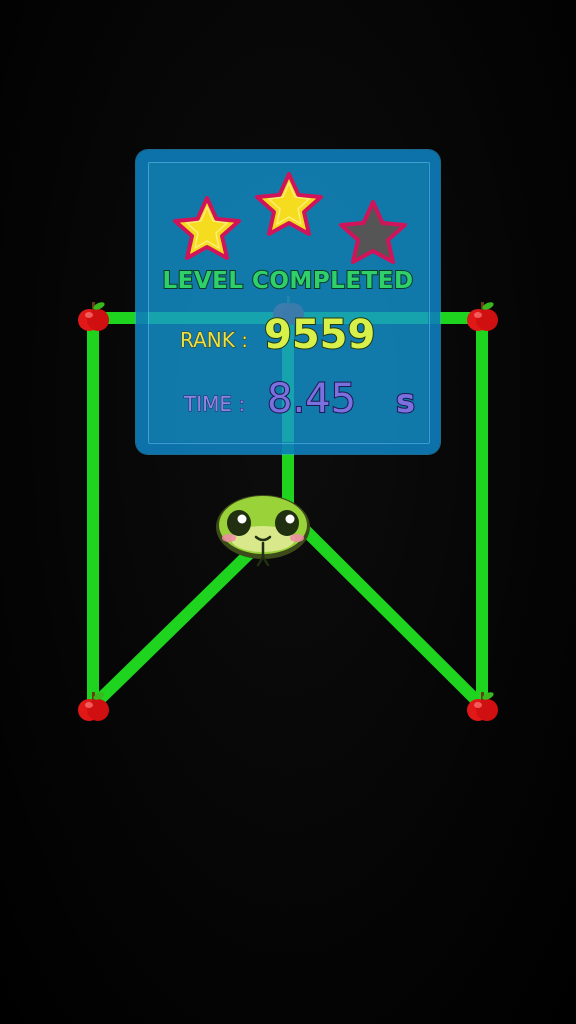 This screenshot has width=576, height=1024. I want to click on snake-head-icon, so click(263, 531).